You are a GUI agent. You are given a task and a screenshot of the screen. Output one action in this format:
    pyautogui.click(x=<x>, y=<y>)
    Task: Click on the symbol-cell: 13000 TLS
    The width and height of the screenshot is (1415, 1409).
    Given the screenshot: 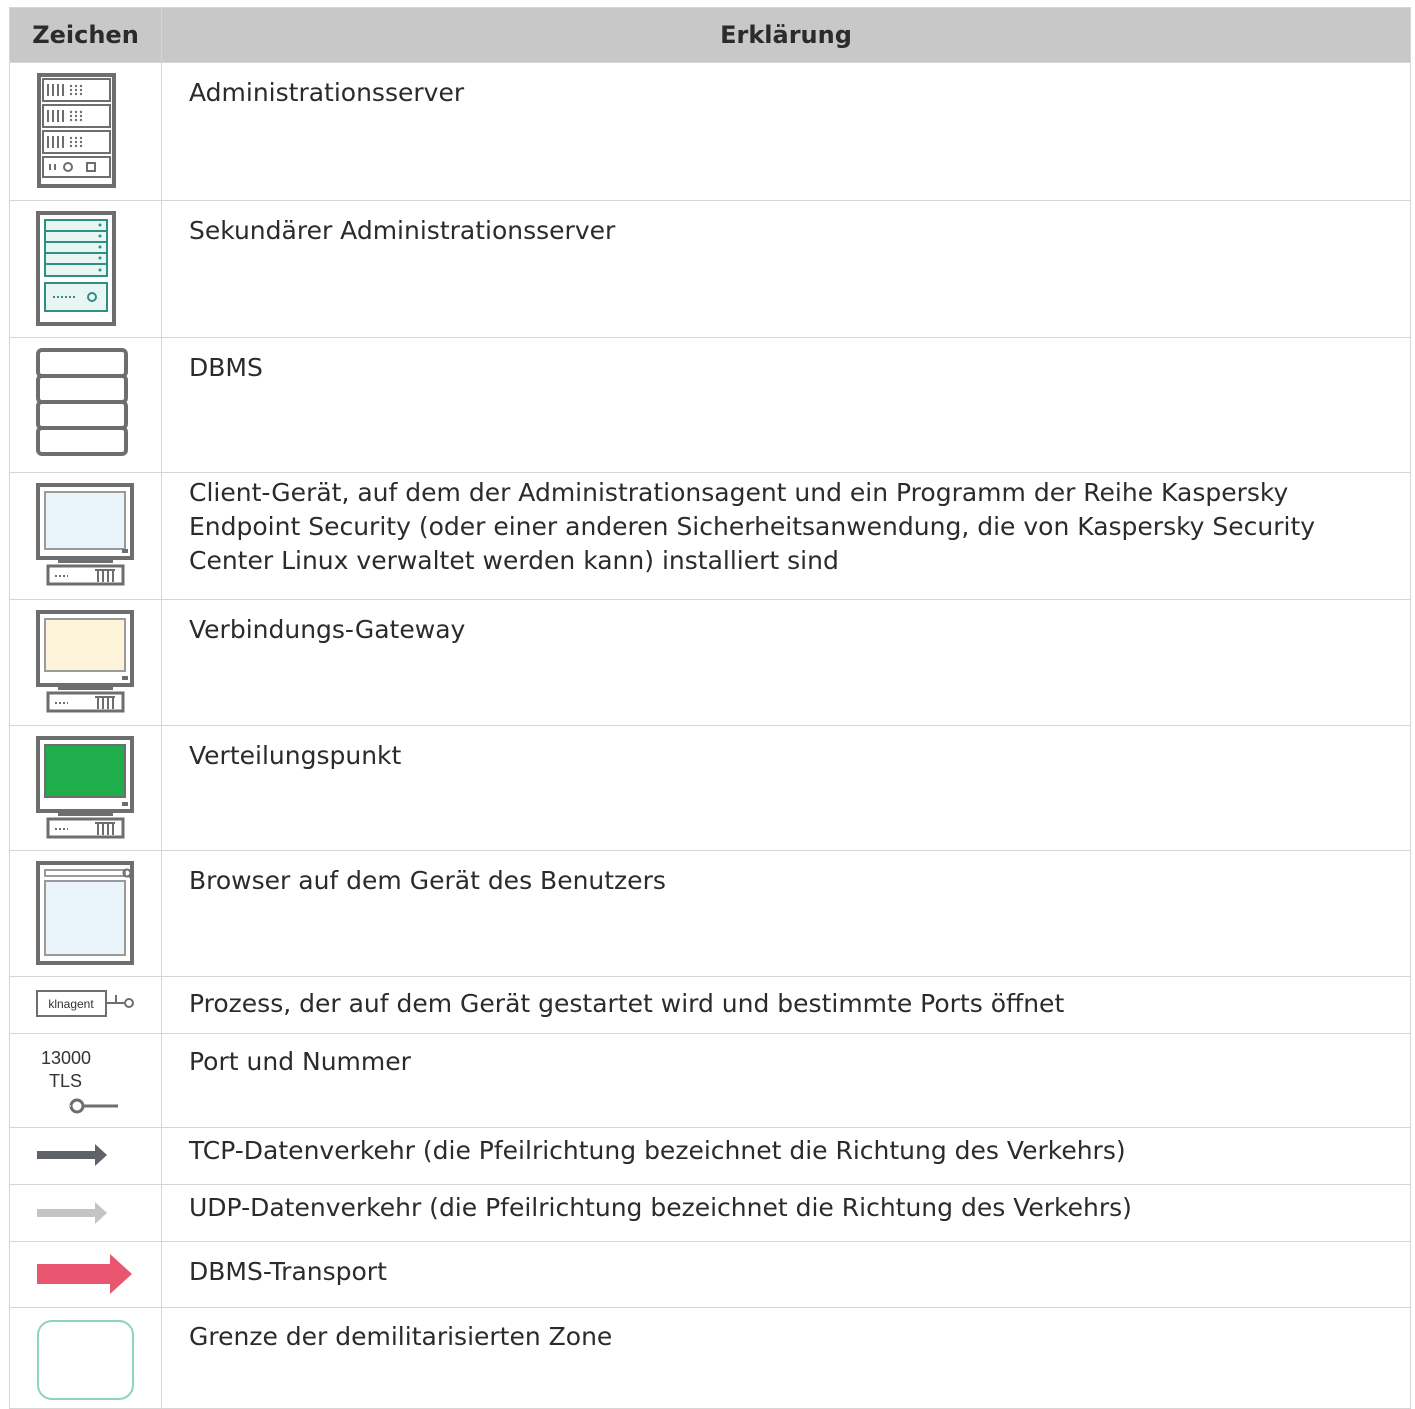 What is the action you would take?
    pyautogui.click(x=85, y=1080)
    